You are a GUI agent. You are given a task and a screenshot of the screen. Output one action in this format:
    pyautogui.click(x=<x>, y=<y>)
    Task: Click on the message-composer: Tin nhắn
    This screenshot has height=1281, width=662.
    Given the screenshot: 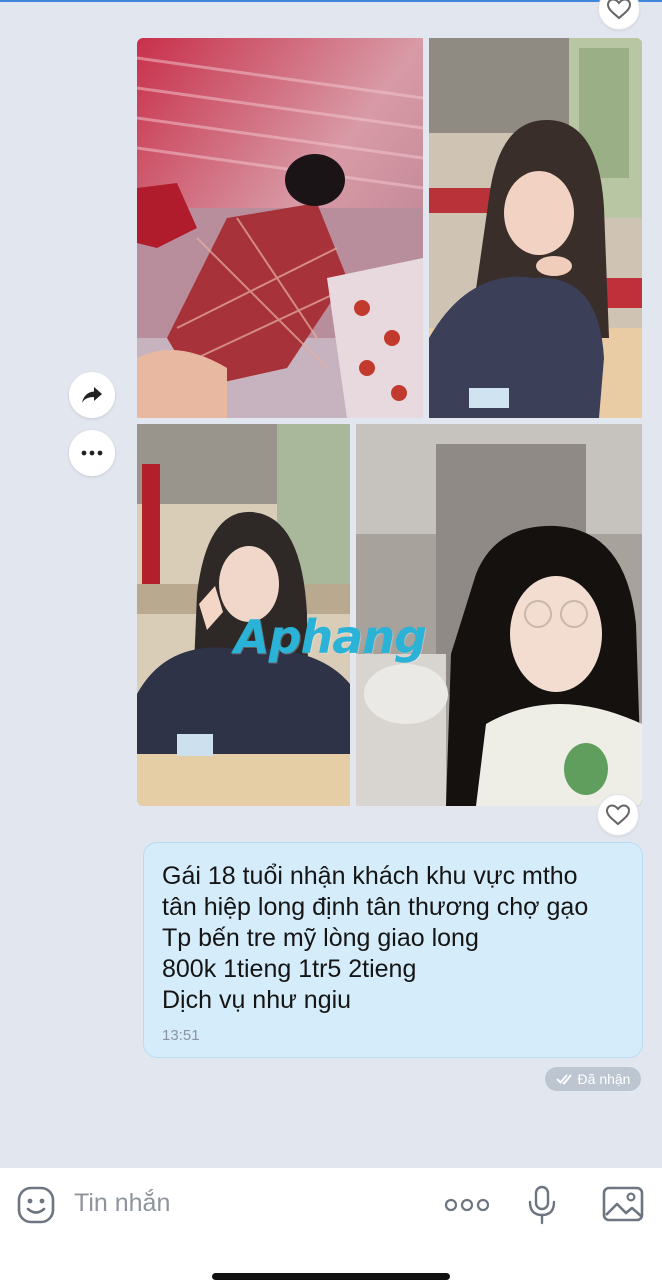 What is the action you would take?
    pyautogui.click(x=331, y=1224)
    